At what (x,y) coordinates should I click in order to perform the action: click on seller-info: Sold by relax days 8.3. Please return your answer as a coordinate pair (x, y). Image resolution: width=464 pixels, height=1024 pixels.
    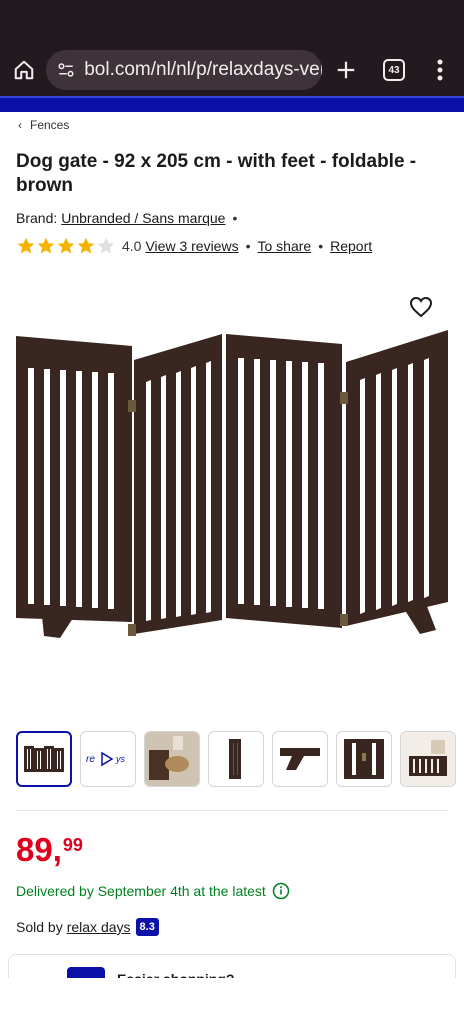
    Looking at the image, I should click on (87, 927).